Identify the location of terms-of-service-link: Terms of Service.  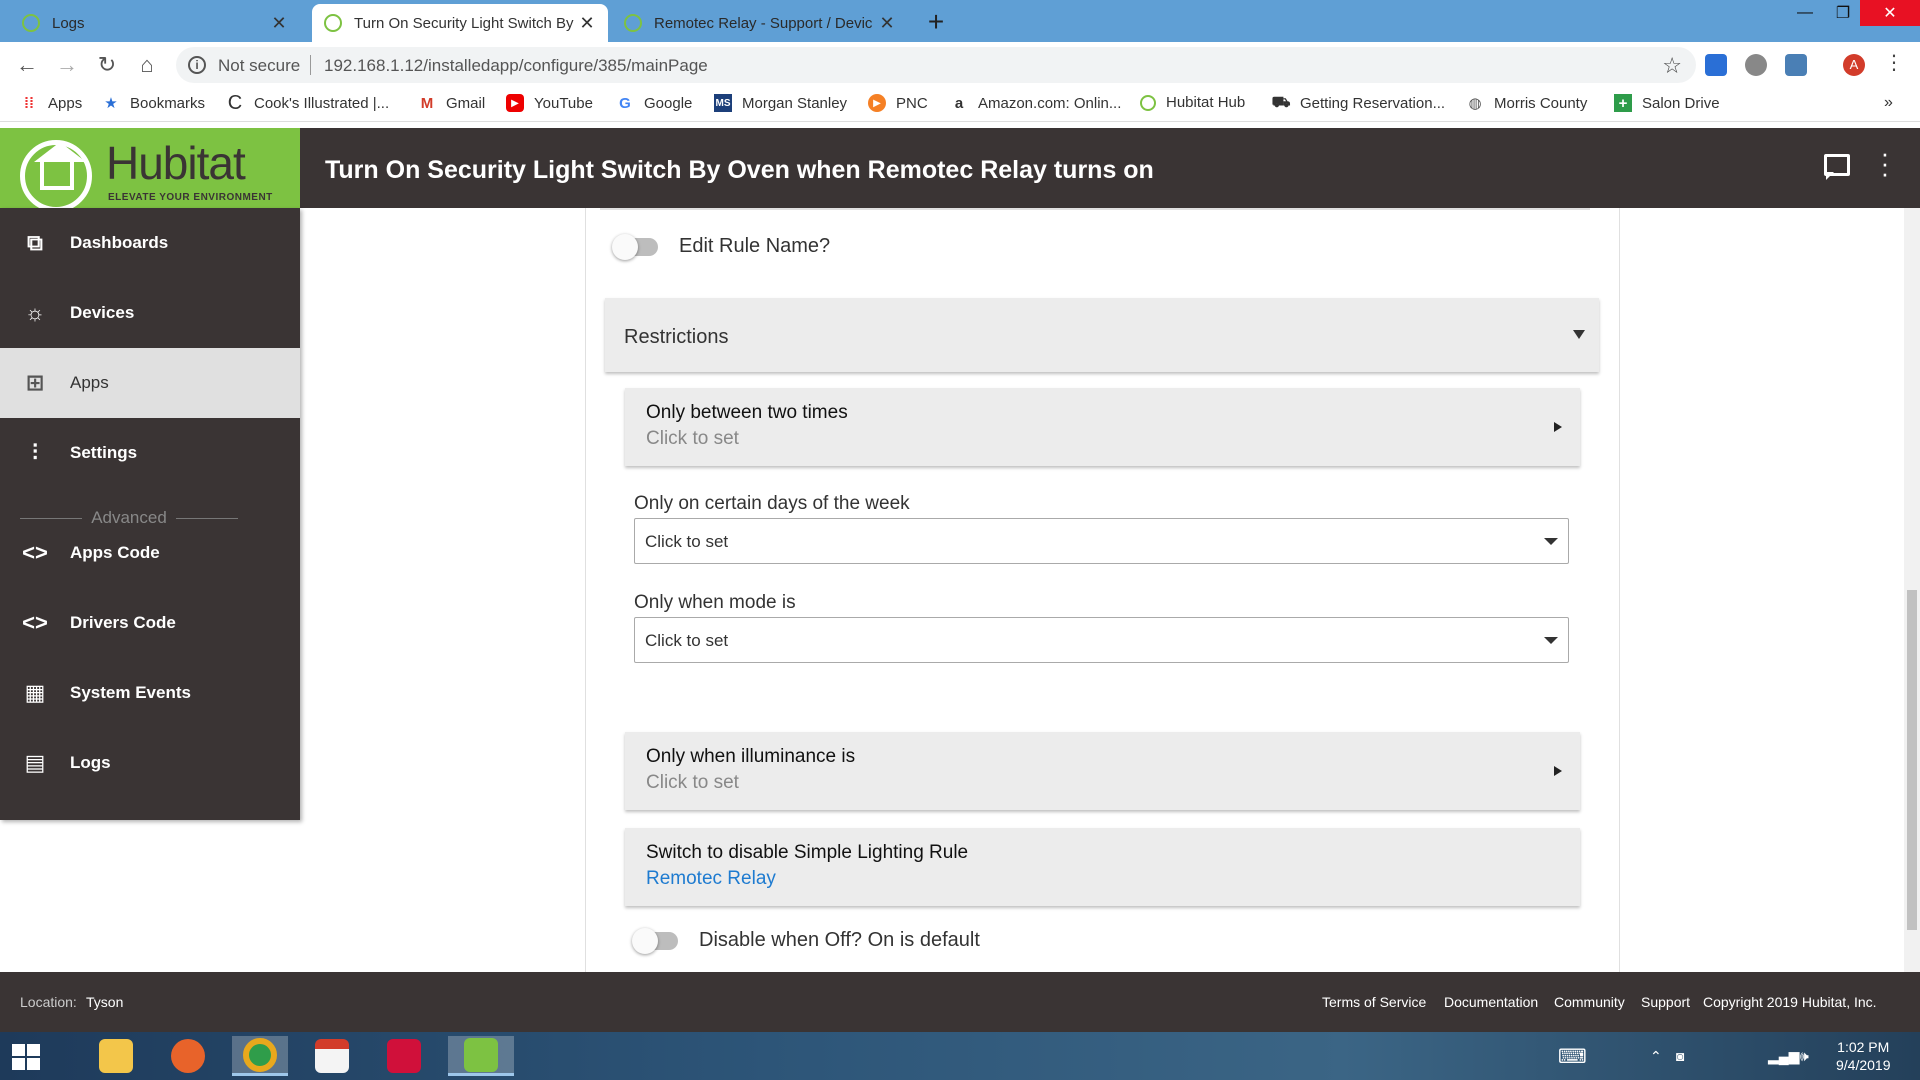
(1374, 1002).